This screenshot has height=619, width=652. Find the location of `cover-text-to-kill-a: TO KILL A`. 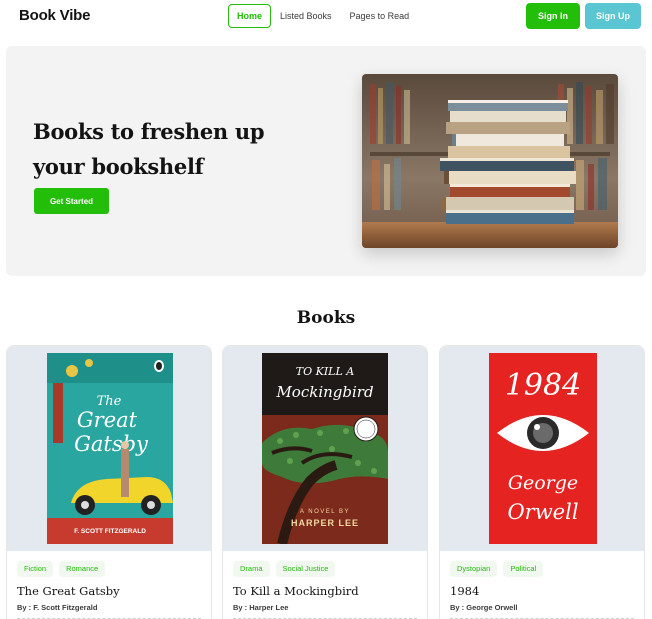

cover-text-to-kill-a: TO KILL A is located at coordinates (325, 371).